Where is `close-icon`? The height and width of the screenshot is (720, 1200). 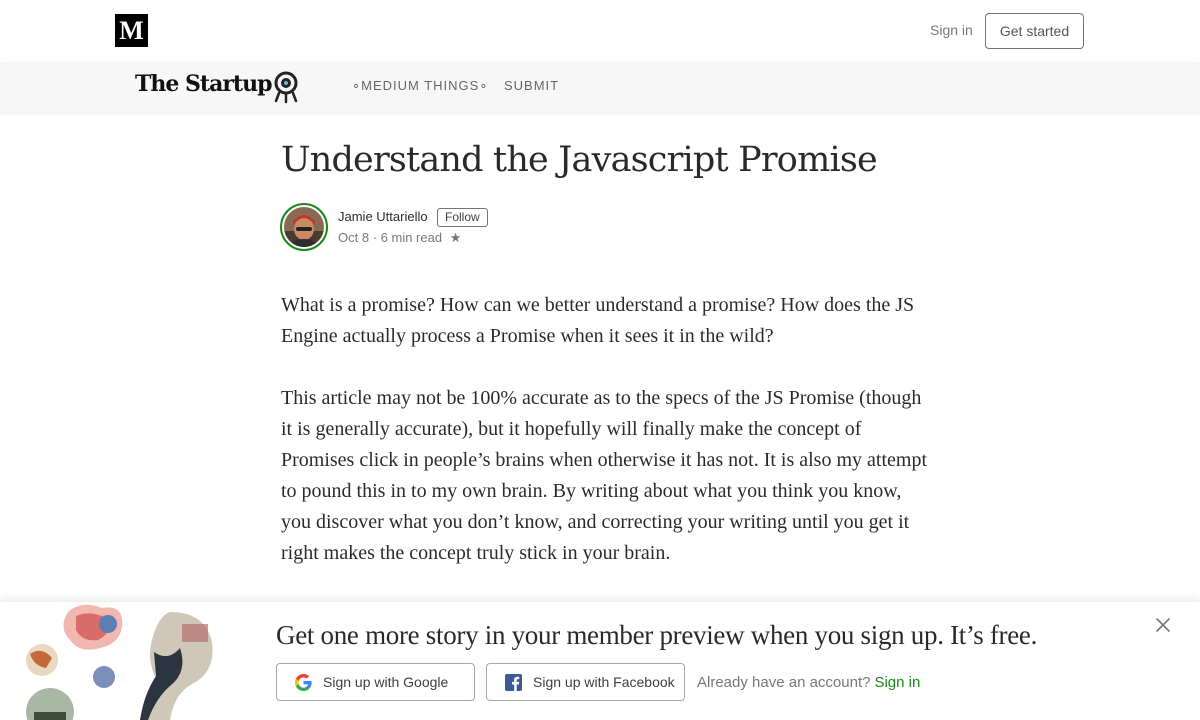
close-icon is located at coordinates (1163, 625).